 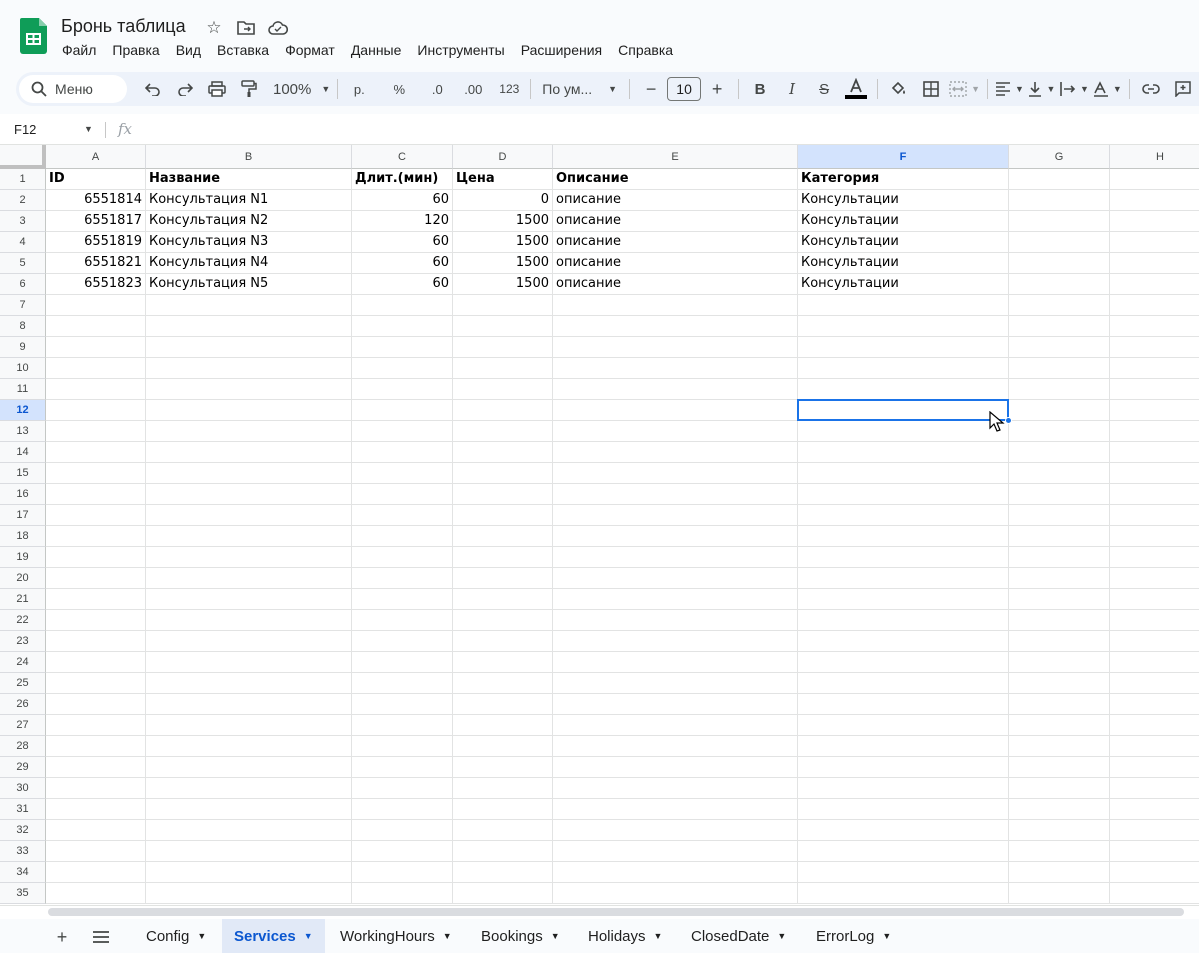 I want to click on cell-c26, so click(x=402, y=704).